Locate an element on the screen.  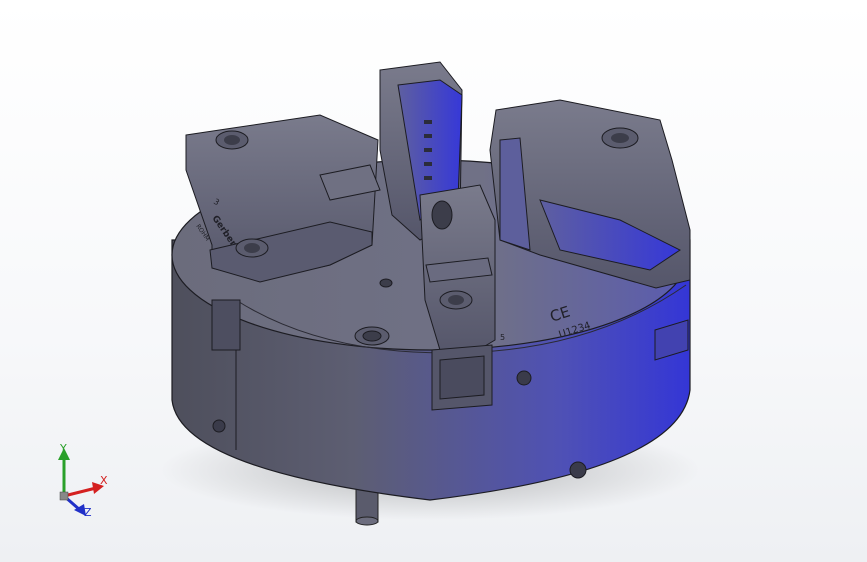
z-axis-label: Z is located at coordinates (88, 512).